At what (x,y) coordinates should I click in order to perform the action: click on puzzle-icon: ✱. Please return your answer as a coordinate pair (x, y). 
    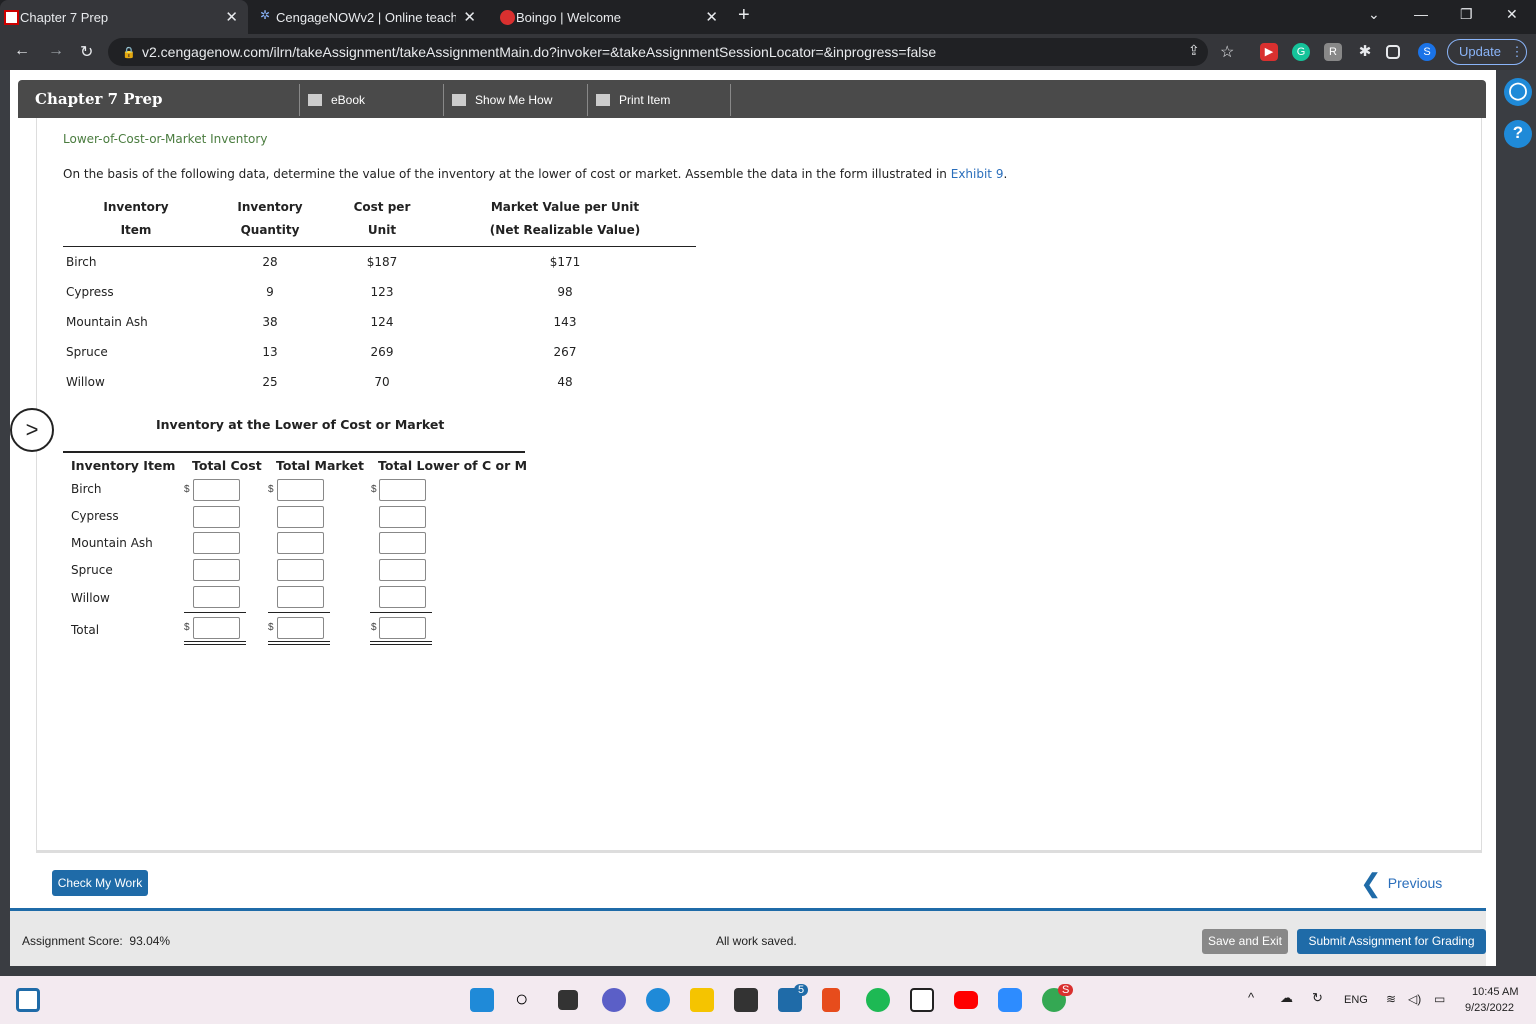
    Looking at the image, I should click on (1365, 52).